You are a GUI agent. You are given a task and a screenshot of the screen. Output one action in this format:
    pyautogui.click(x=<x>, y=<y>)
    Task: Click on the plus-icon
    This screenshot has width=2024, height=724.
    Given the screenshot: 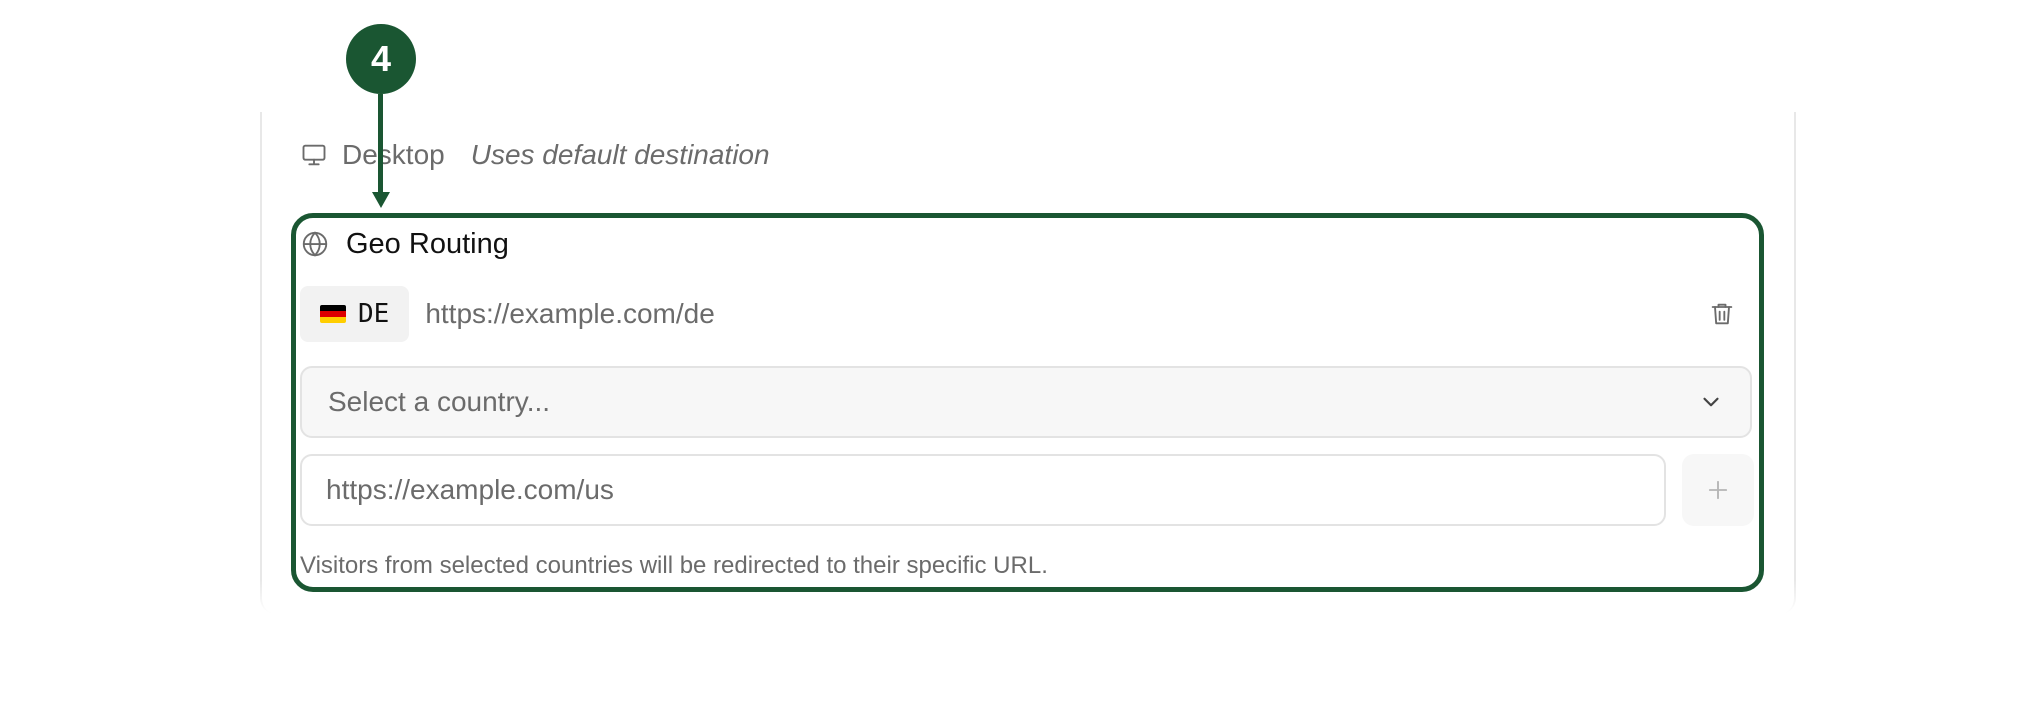 What is the action you would take?
    pyautogui.click(x=1718, y=490)
    